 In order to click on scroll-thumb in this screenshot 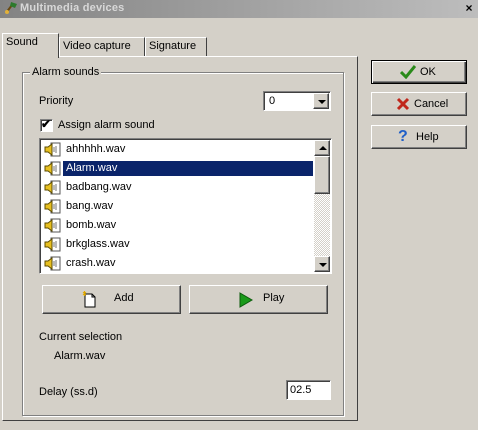, I will do `click(322, 175)`.